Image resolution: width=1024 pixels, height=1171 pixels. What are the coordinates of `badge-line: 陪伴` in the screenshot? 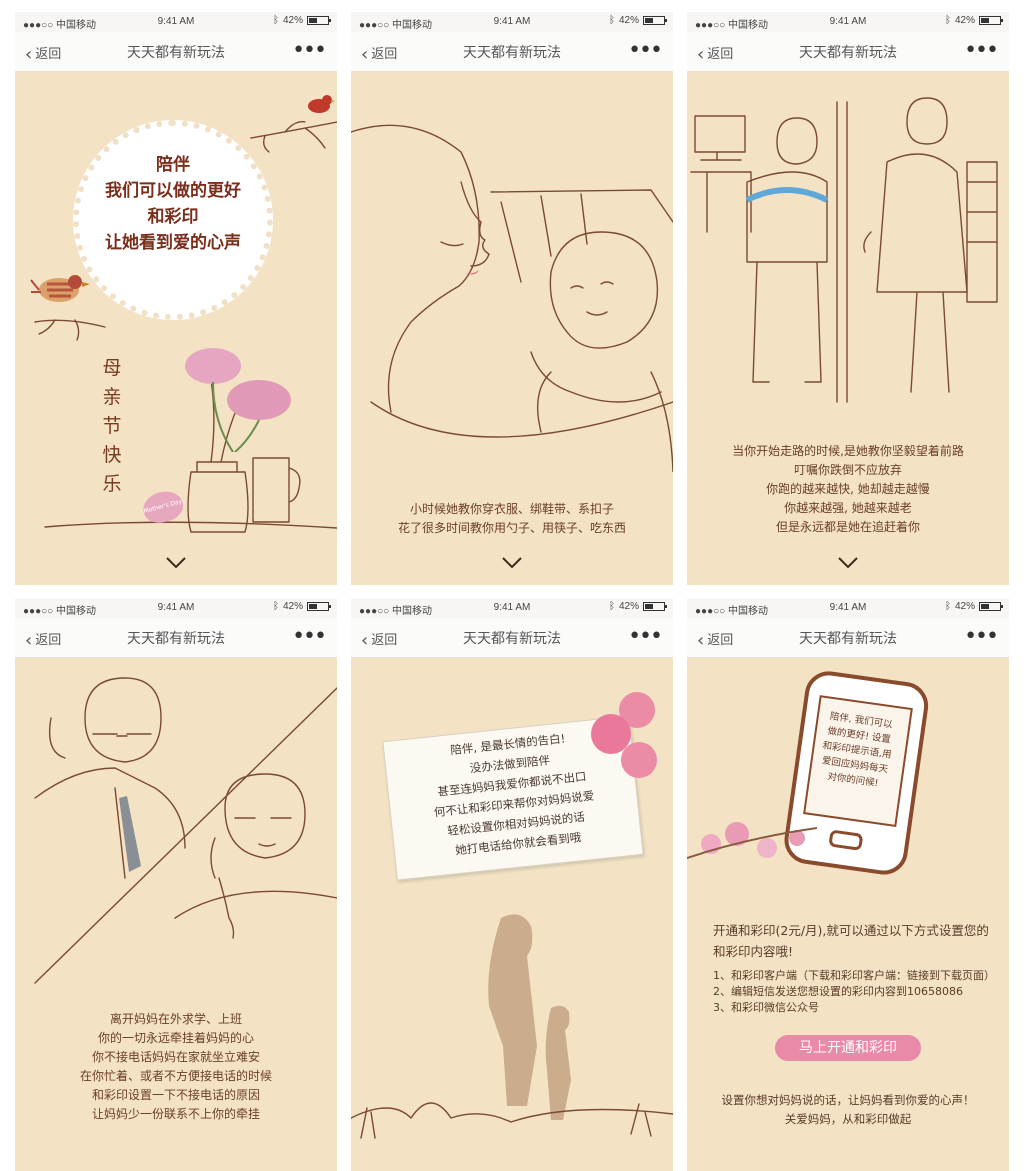 It's located at (173, 165).